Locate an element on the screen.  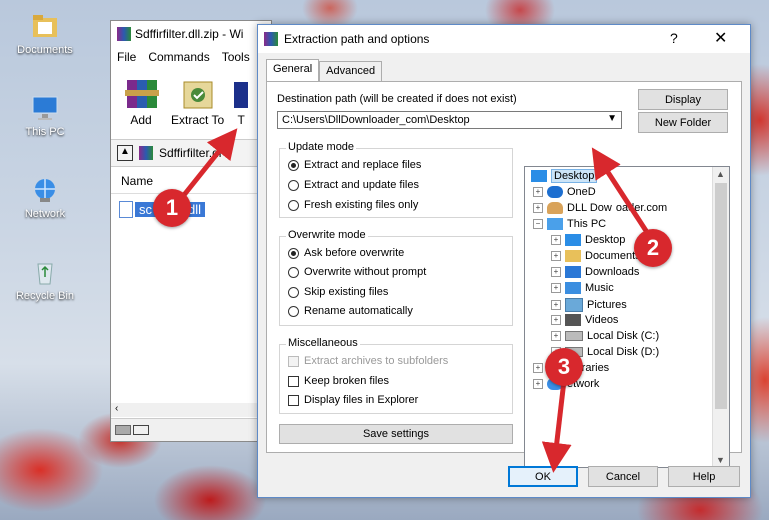
step-marker-2: 2 is located at coordinates (653, 248).